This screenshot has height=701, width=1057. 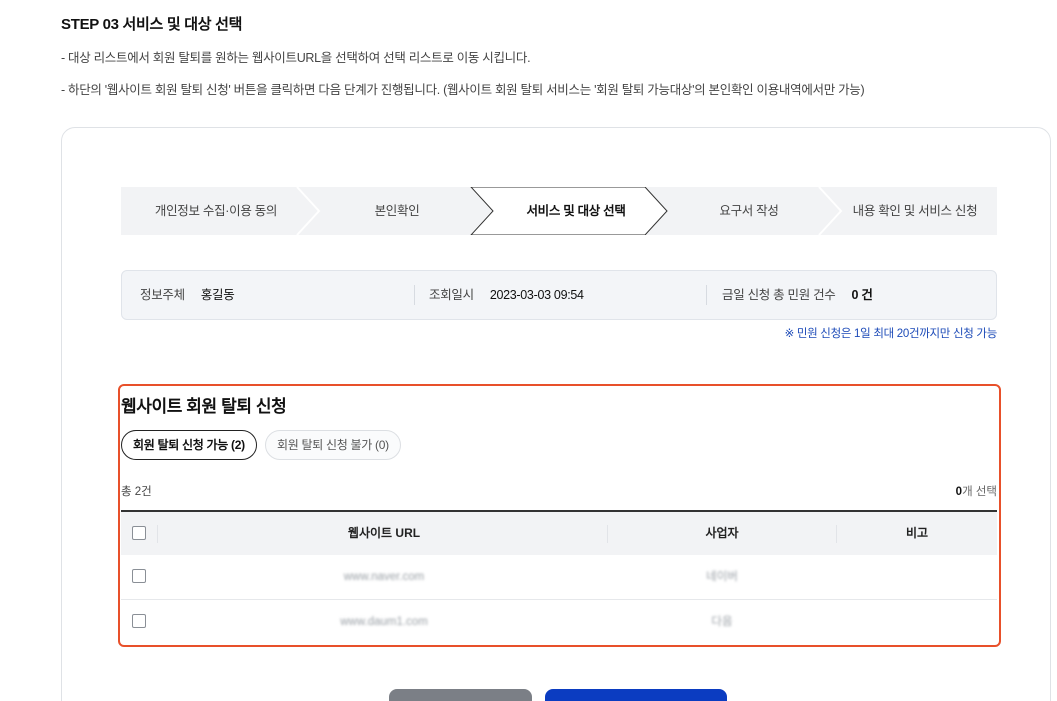 What do you see at coordinates (136, 492) in the screenshot?
I see `total-count: 총 2건` at bounding box center [136, 492].